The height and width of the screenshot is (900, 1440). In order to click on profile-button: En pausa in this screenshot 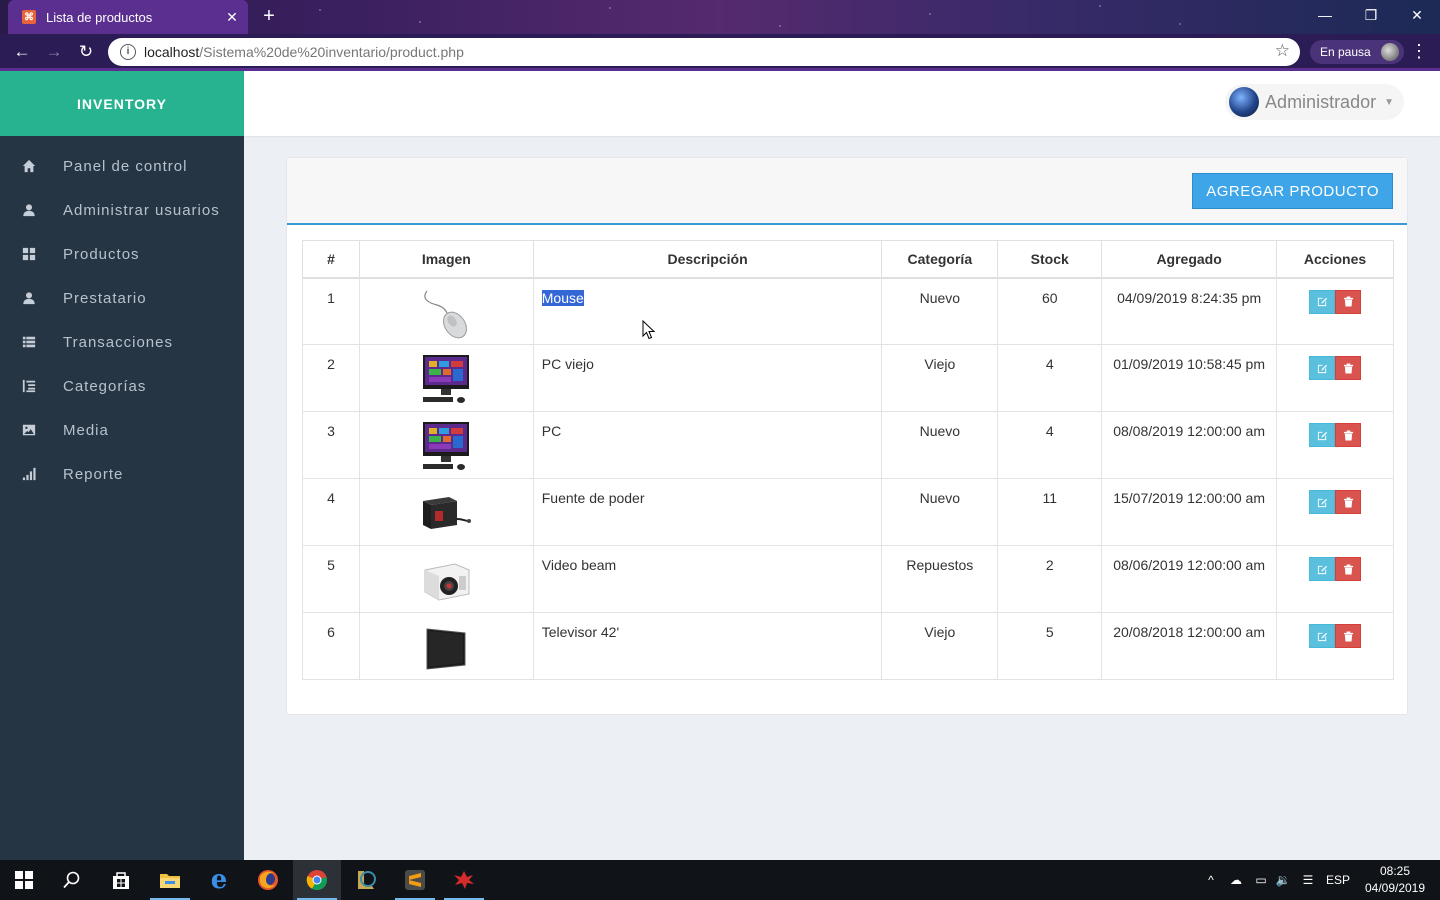, I will do `click(1357, 52)`.